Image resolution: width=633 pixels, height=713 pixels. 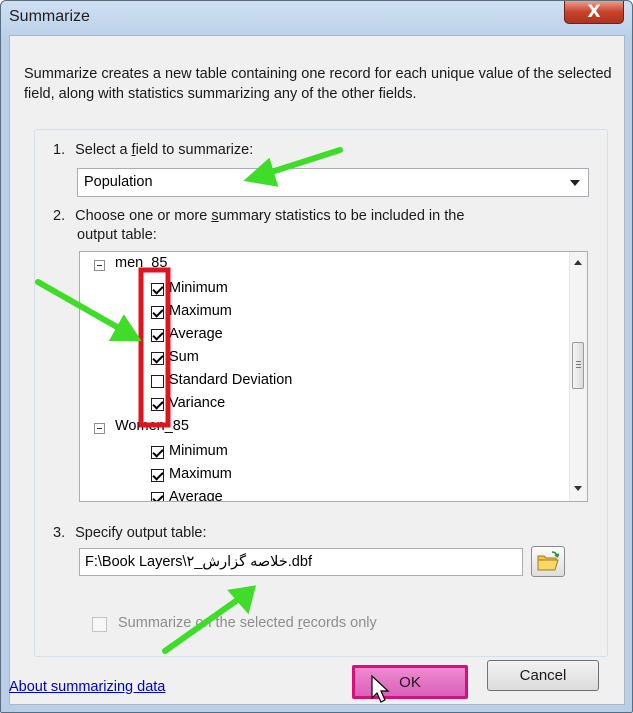 I want to click on step3-text: Specify output table:, so click(x=141, y=533).